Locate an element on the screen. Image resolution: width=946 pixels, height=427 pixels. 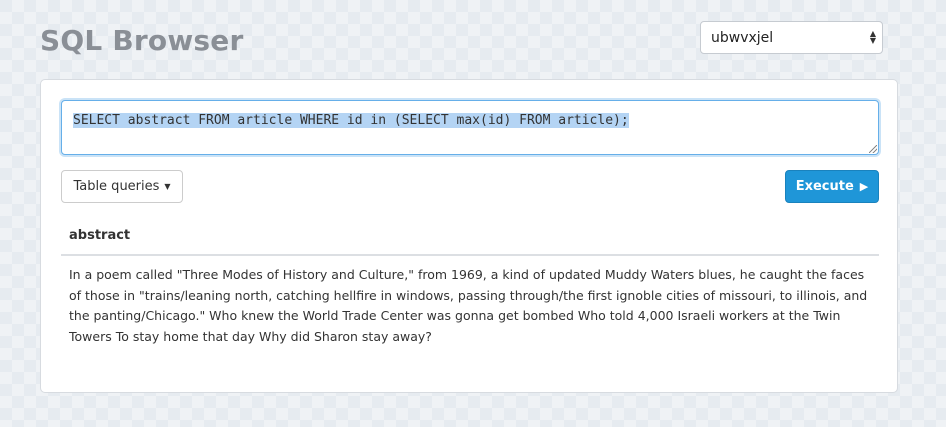
database-select: ubwvxjel ▲ ▼ is located at coordinates (791, 37).